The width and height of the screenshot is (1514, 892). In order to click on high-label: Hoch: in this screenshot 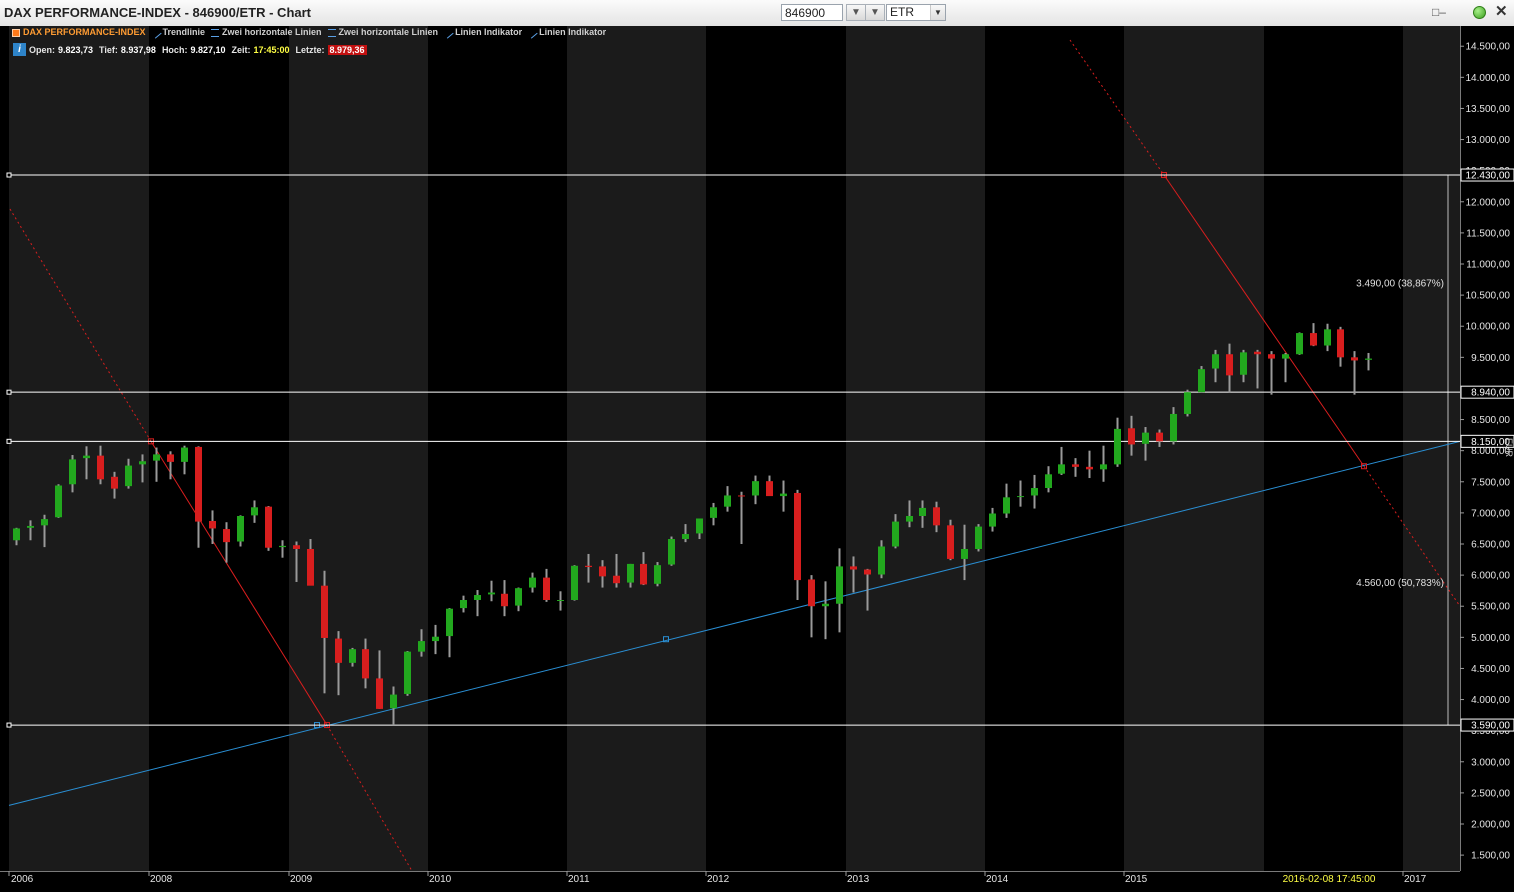, I will do `click(174, 49)`.